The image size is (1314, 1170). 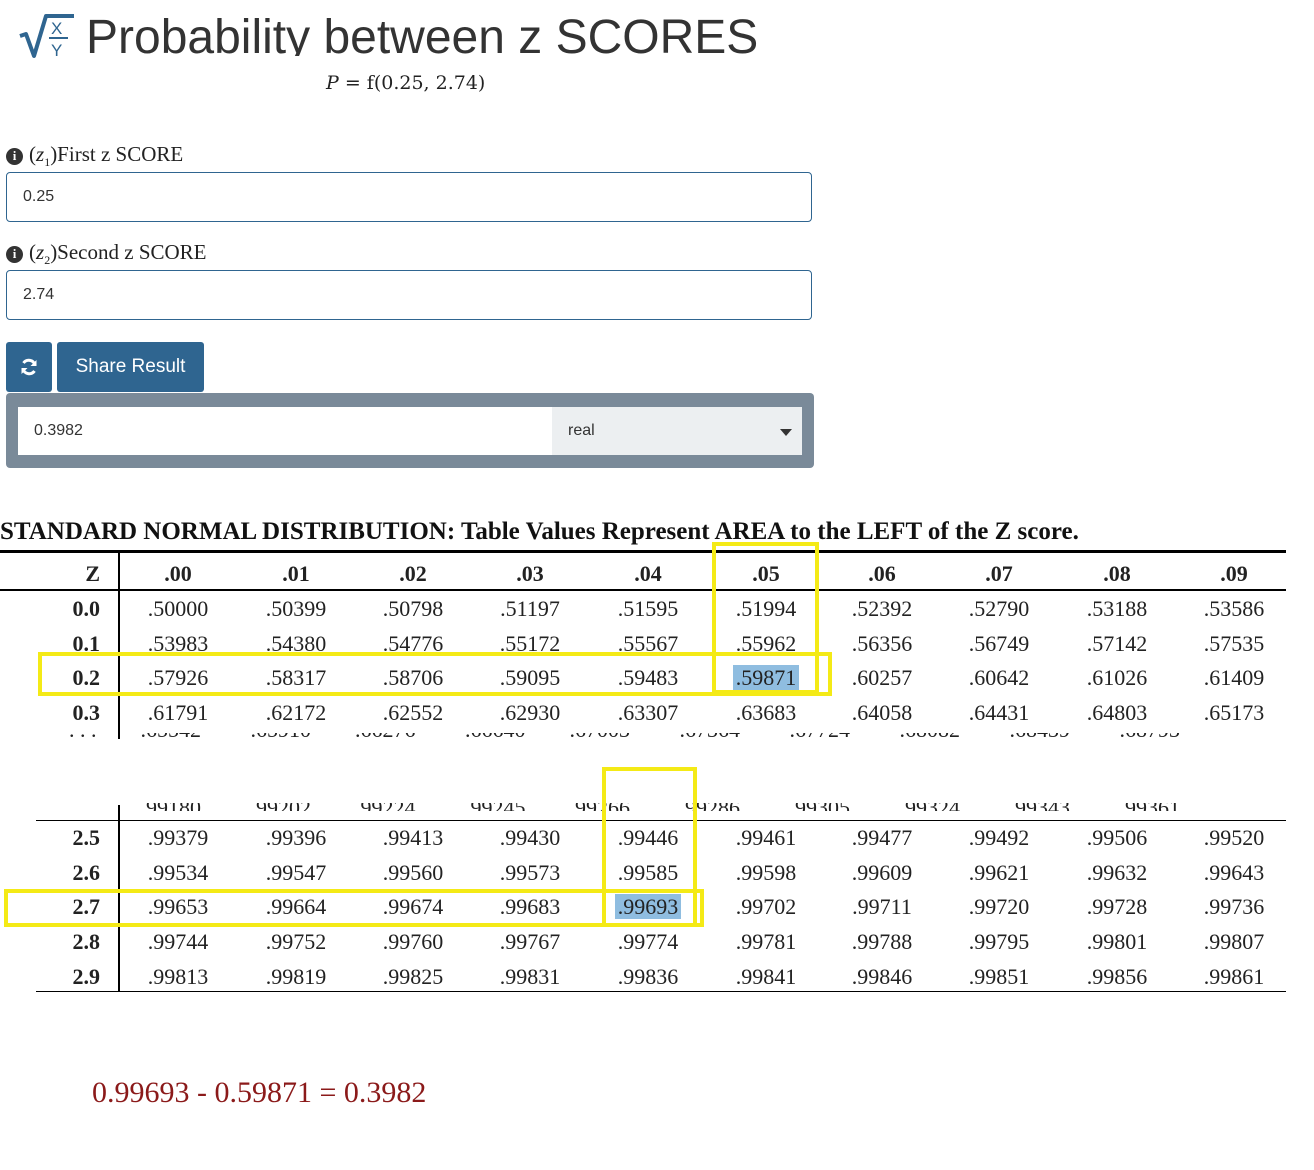 What do you see at coordinates (178, 873) in the screenshot?
I see `table-cell: .99534` at bounding box center [178, 873].